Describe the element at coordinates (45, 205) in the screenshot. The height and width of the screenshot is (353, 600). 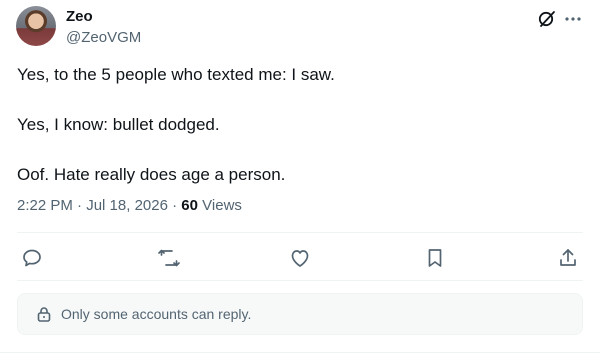
I see `tweet-time: 2:22 PM` at that location.